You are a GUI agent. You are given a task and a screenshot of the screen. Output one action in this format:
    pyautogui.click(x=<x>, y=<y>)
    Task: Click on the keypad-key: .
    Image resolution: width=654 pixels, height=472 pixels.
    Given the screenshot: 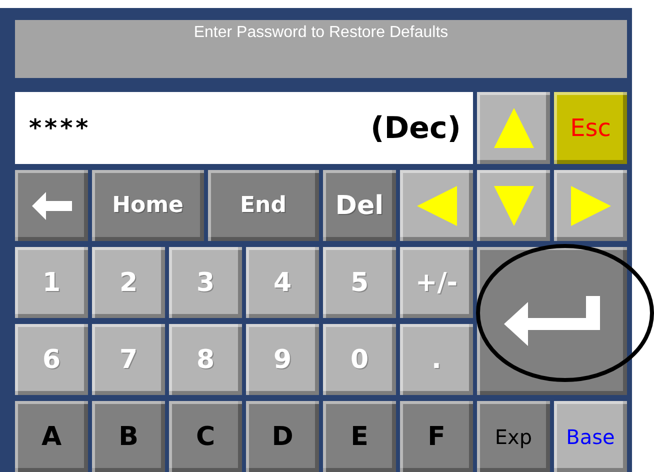 What is the action you would take?
    pyautogui.click(x=436, y=359)
    